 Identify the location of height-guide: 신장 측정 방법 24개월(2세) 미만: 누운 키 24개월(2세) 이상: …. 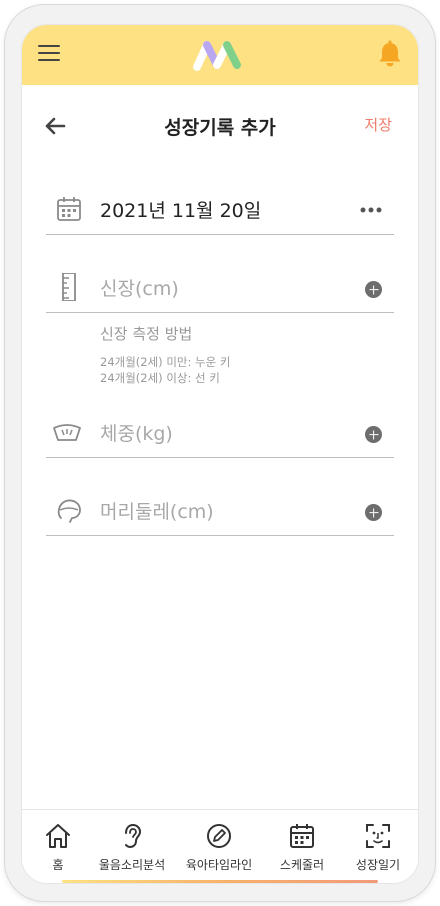
(165, 354).